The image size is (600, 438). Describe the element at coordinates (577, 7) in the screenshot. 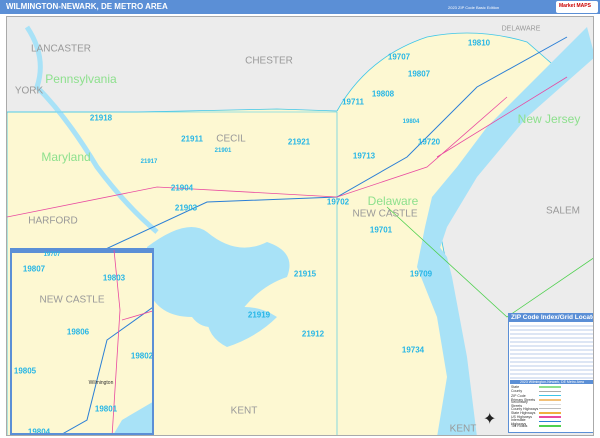

I see `logo: Market MAPS` at that location.